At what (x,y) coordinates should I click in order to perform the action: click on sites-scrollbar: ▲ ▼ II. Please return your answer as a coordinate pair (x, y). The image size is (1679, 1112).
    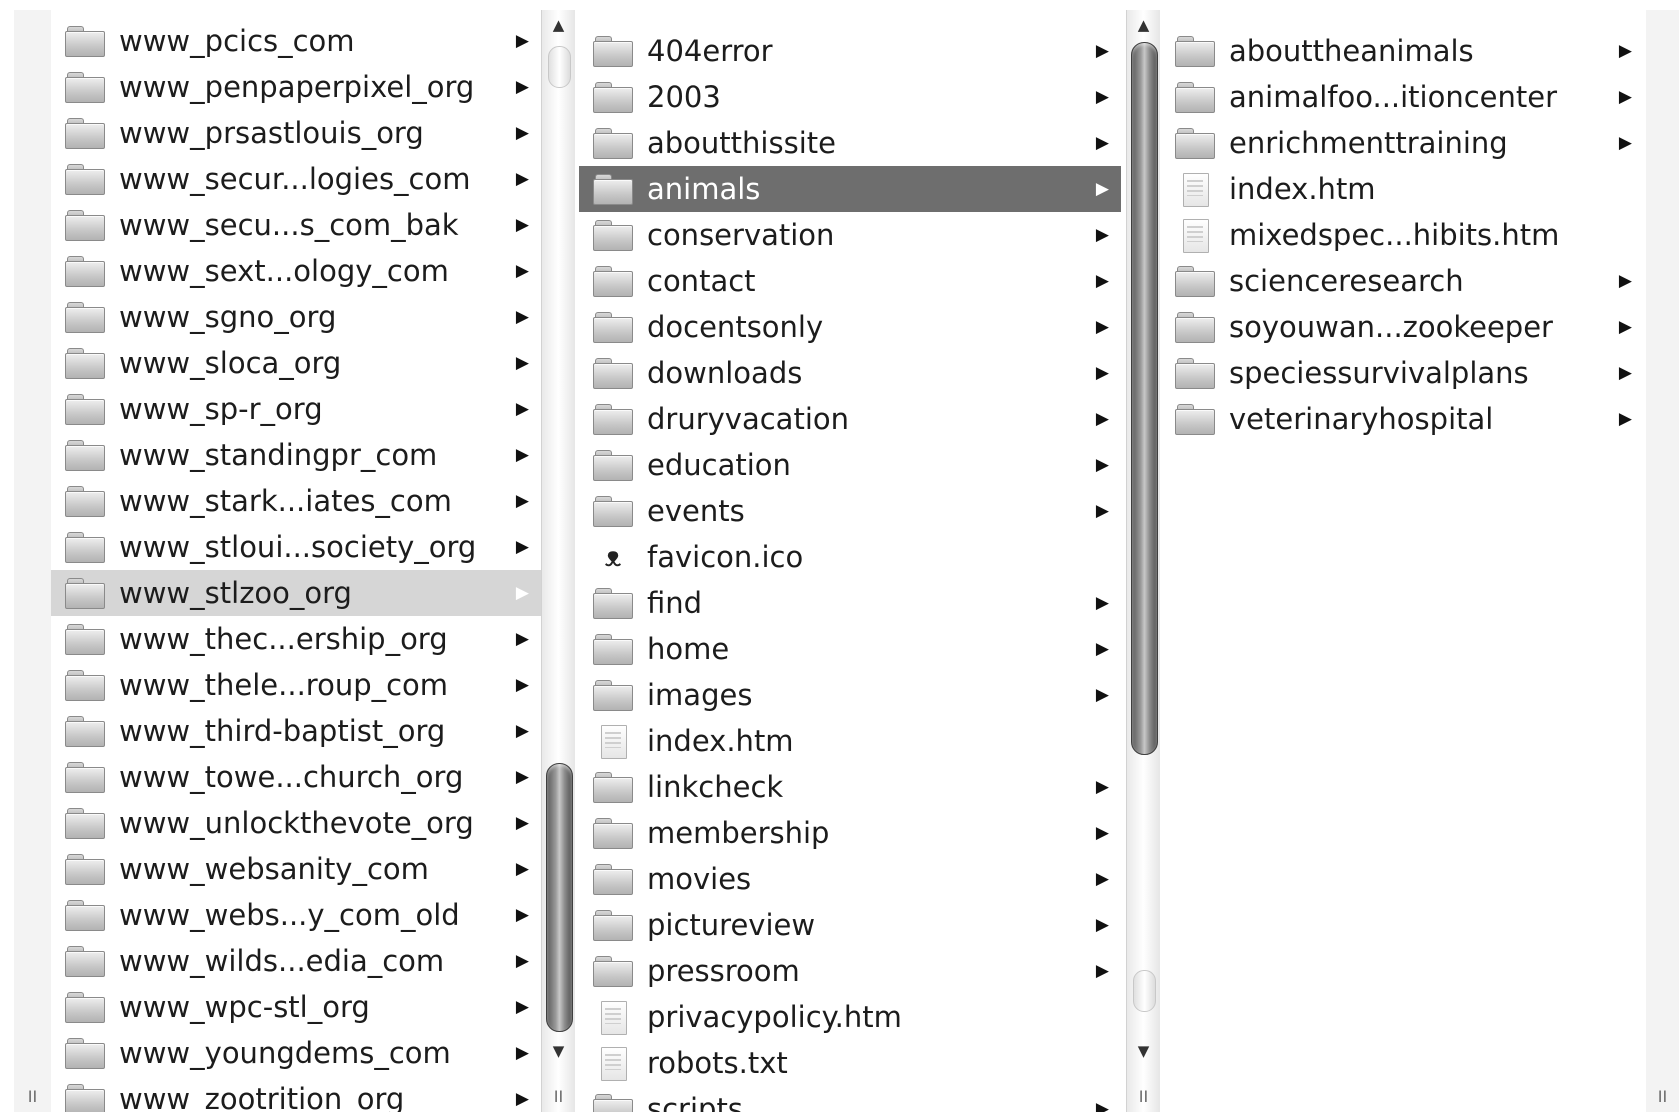
    Looking at the image, I should click on (558, 561).